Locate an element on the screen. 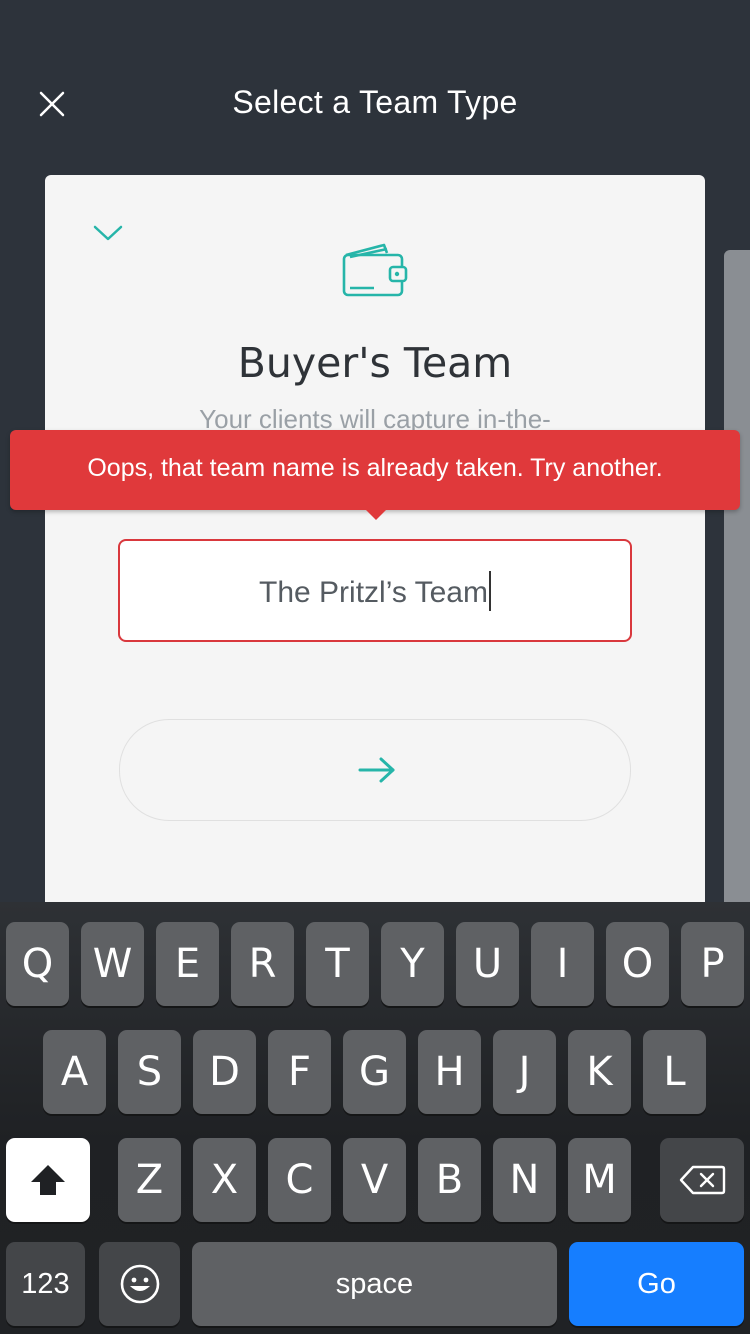 The height and width of the screenshot is (1334, 750). page-title: Select a Team Type is located at coordinates (375, 102).